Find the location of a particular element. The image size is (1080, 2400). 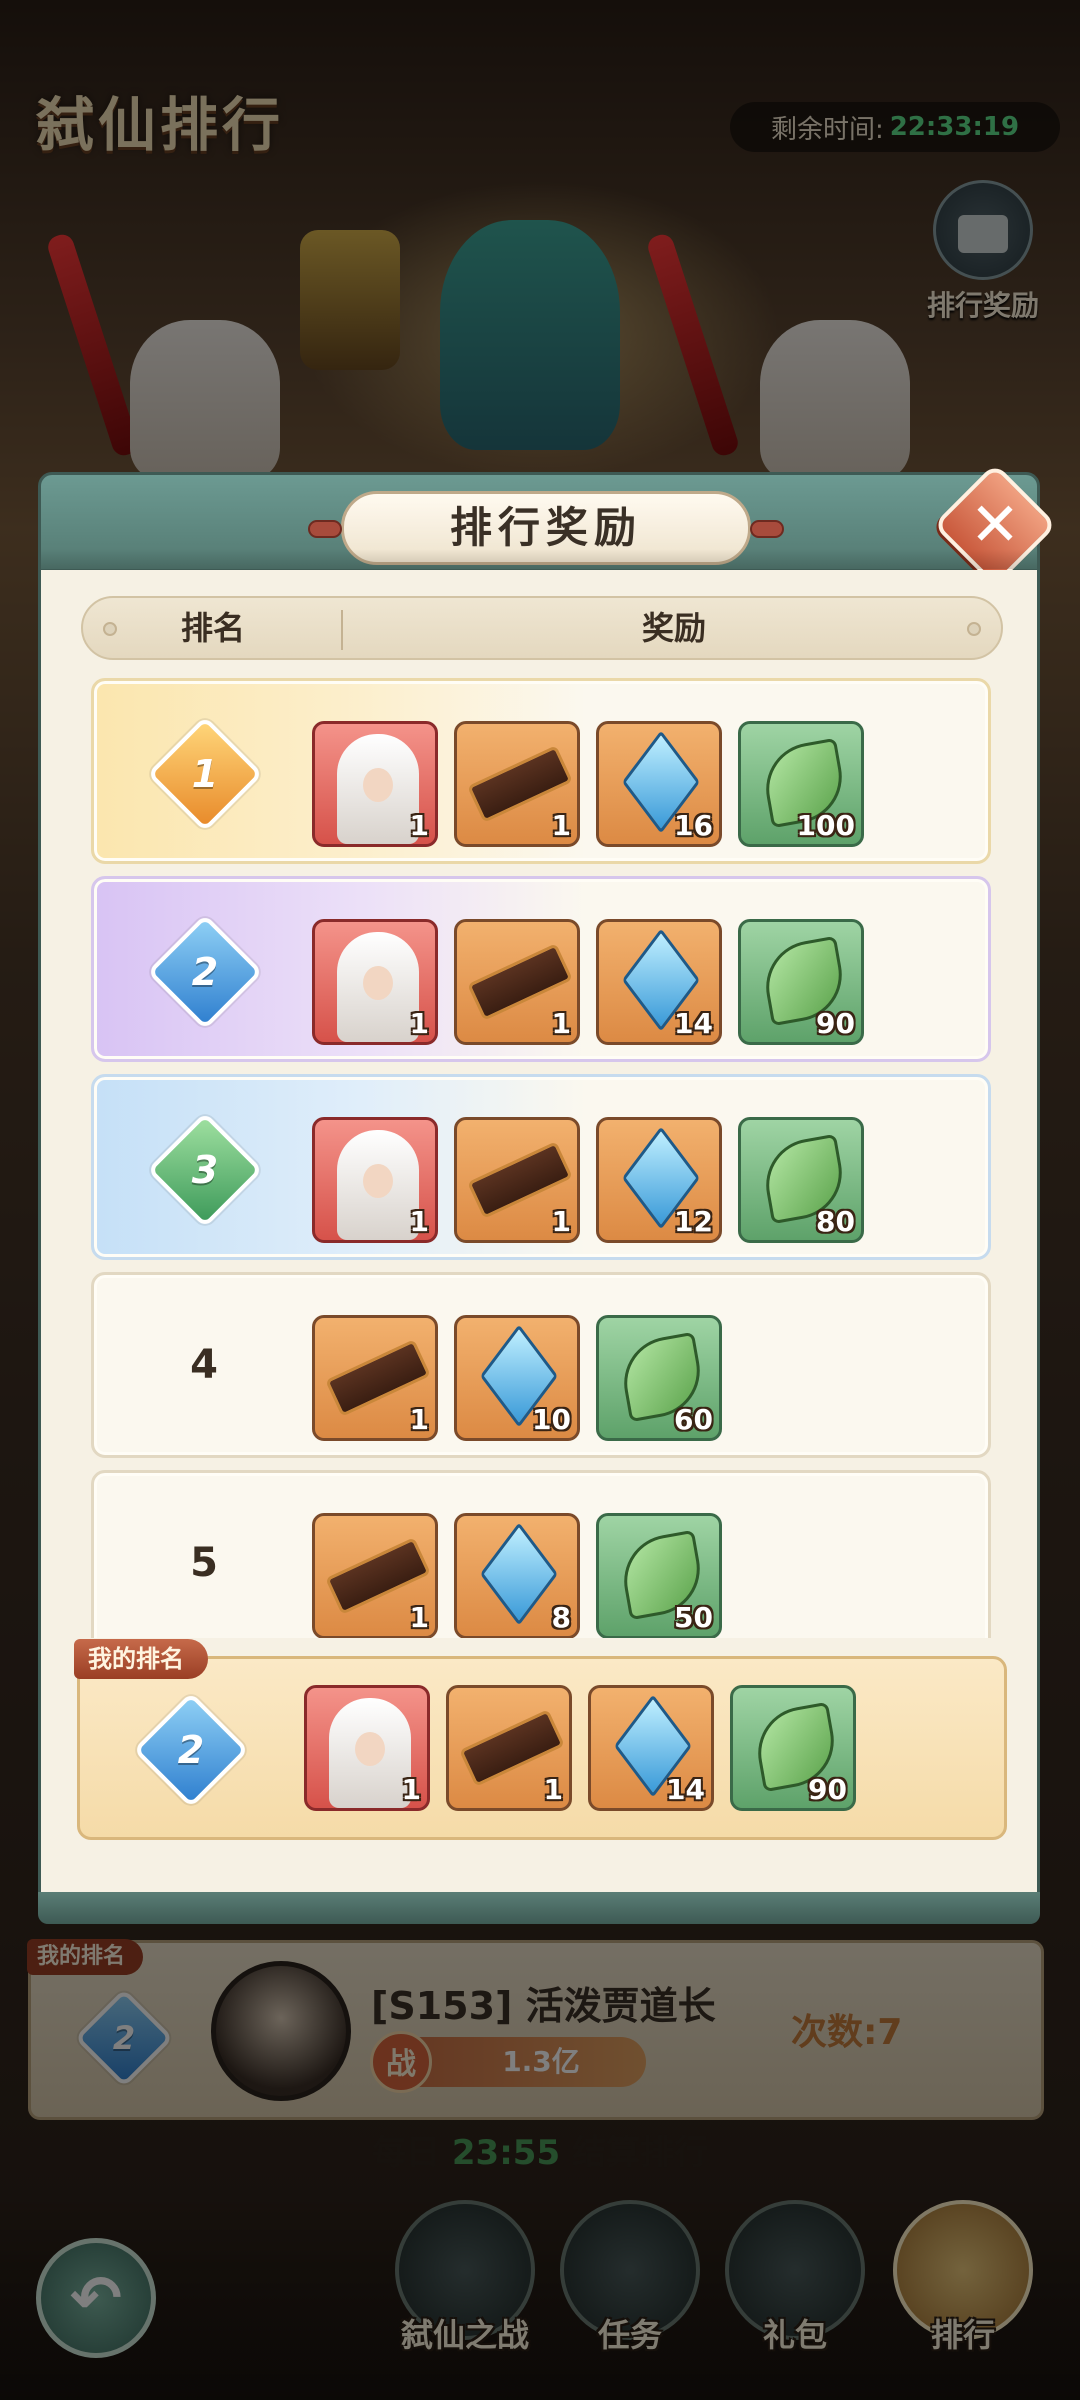

herb-reward: 60 is located at coordinates (659, 1378).